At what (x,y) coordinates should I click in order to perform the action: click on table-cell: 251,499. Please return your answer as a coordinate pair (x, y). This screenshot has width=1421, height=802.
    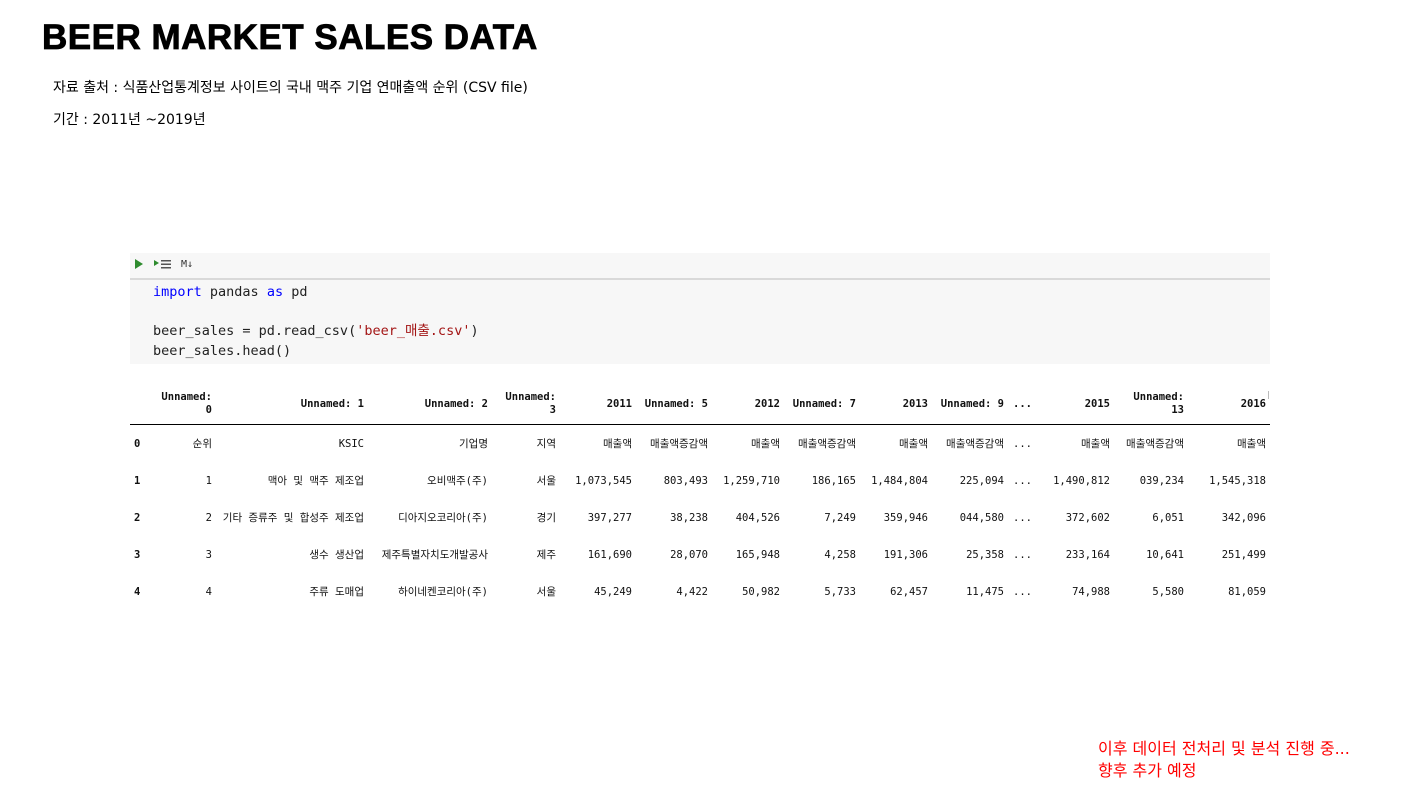
    Looking at the image, I should click on (1243, 555).